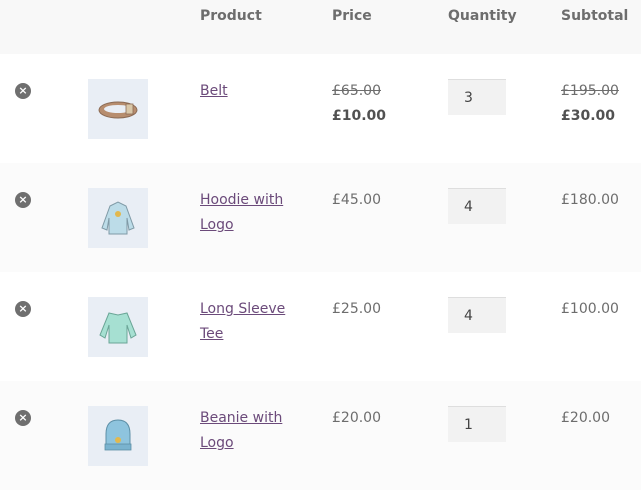  What do you see at coordinates (590, 309) in the screenshot?
I see `subtotal-cell: £100.00` at bounding box center [590, 309].